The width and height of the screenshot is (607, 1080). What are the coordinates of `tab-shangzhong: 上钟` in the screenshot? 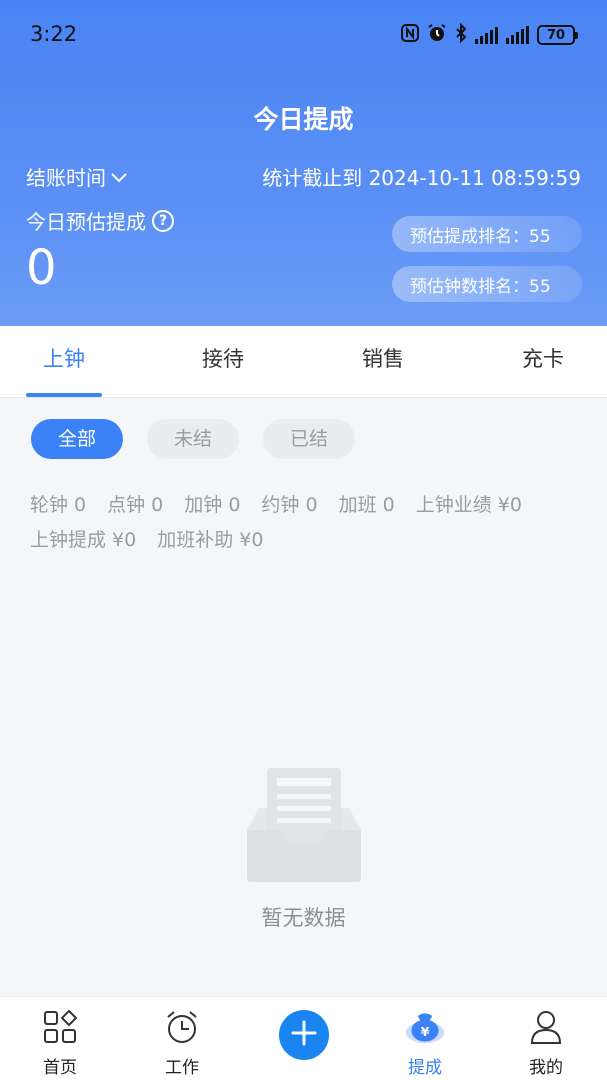 It's located at (64, 362).